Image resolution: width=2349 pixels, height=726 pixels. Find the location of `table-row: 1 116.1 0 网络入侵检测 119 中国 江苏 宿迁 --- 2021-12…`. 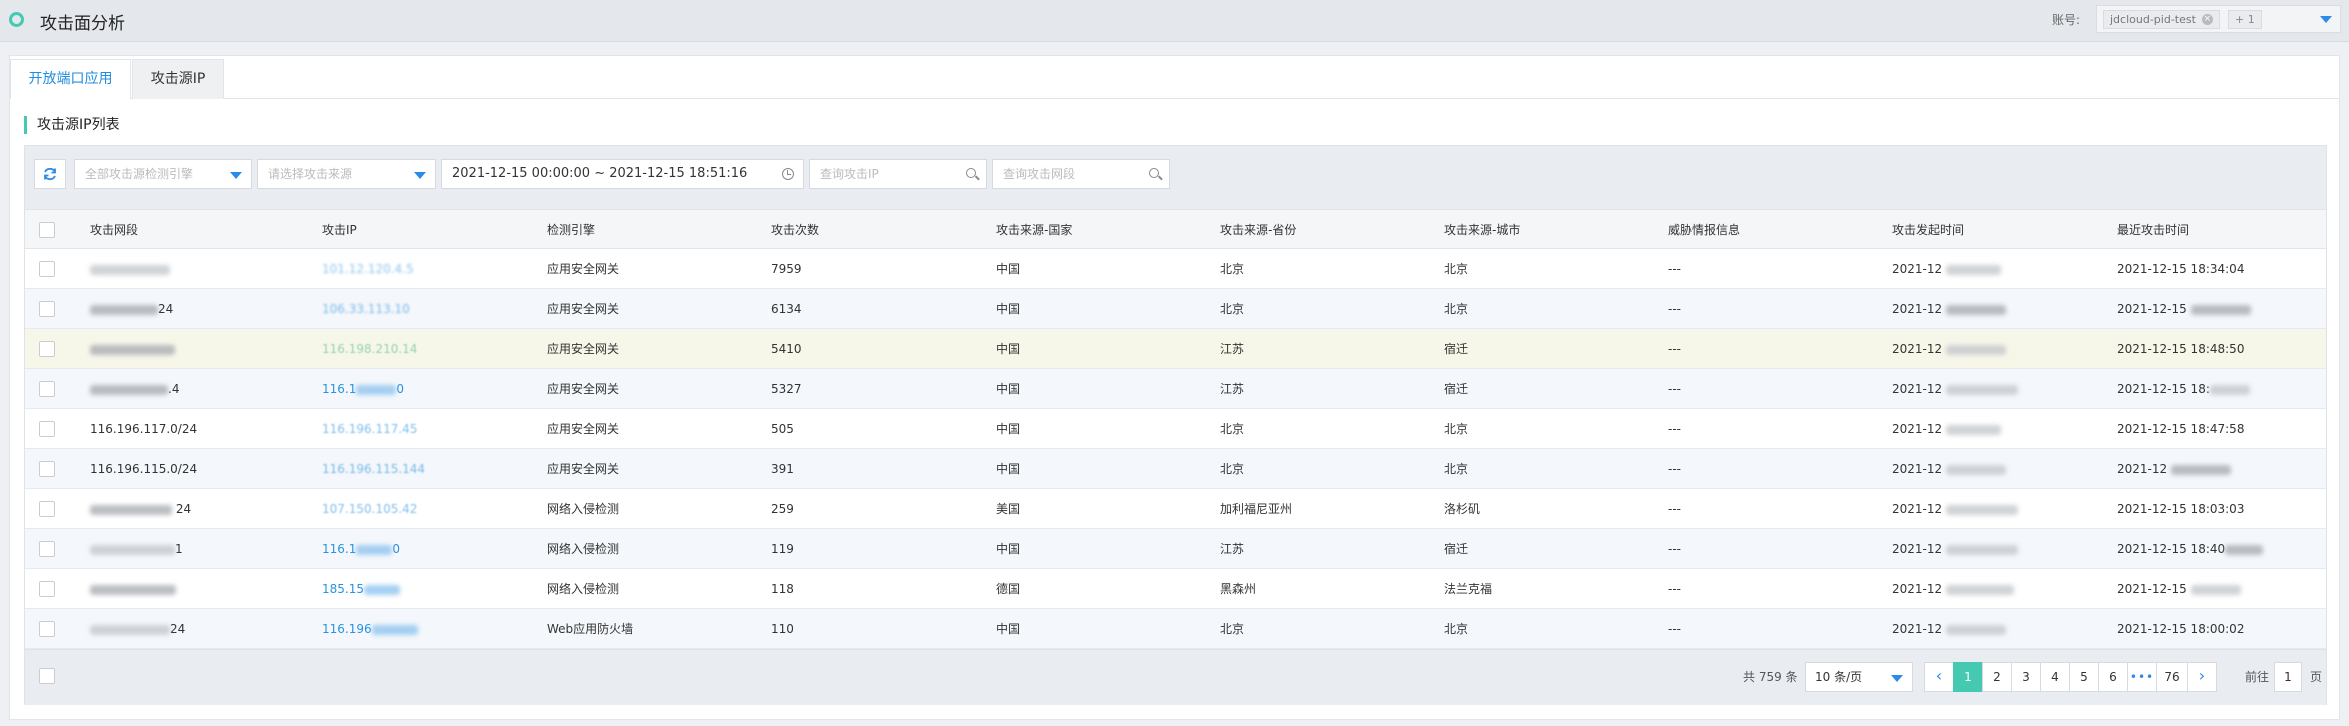

table-row: 1 116.1 0 网络入侵检测 119 中国 江苏 宿迁 --- 2021-12… is located at coordinates (1175, 549).